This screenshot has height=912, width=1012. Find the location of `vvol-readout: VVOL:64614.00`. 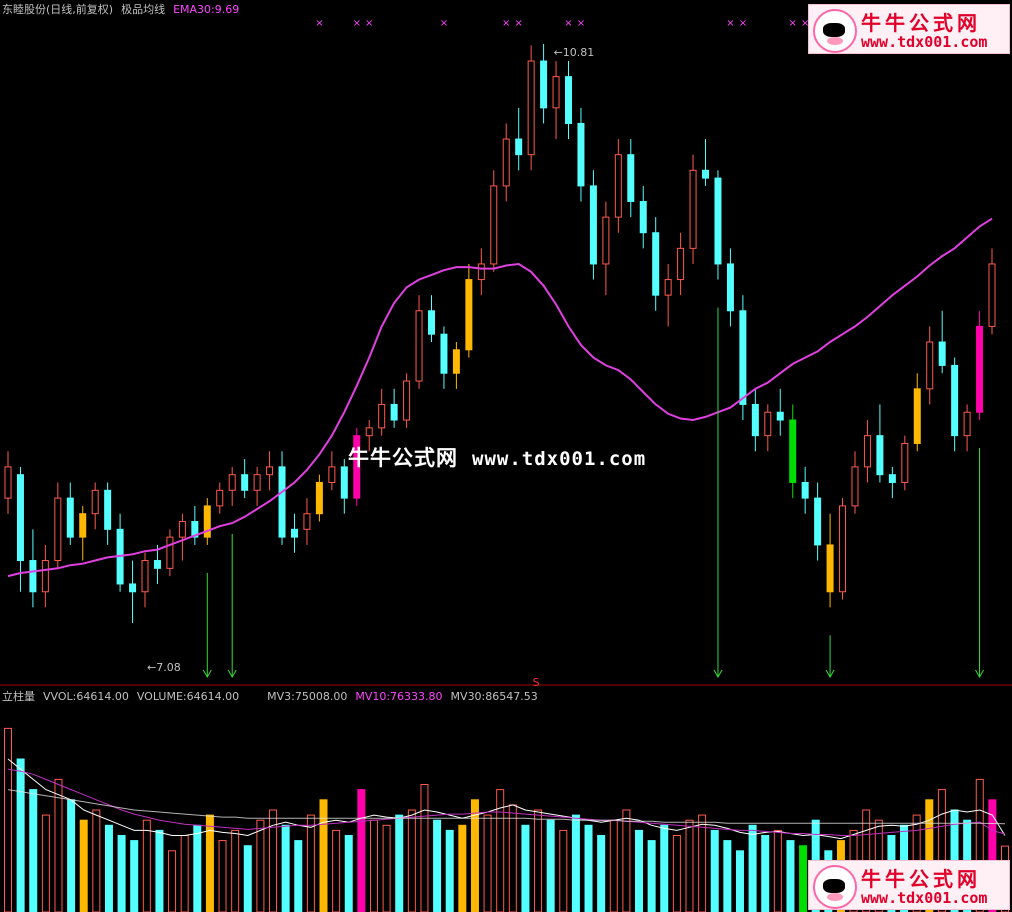

vvol-readout: VVOL:64614.00 is located at coordinates (86, 696).